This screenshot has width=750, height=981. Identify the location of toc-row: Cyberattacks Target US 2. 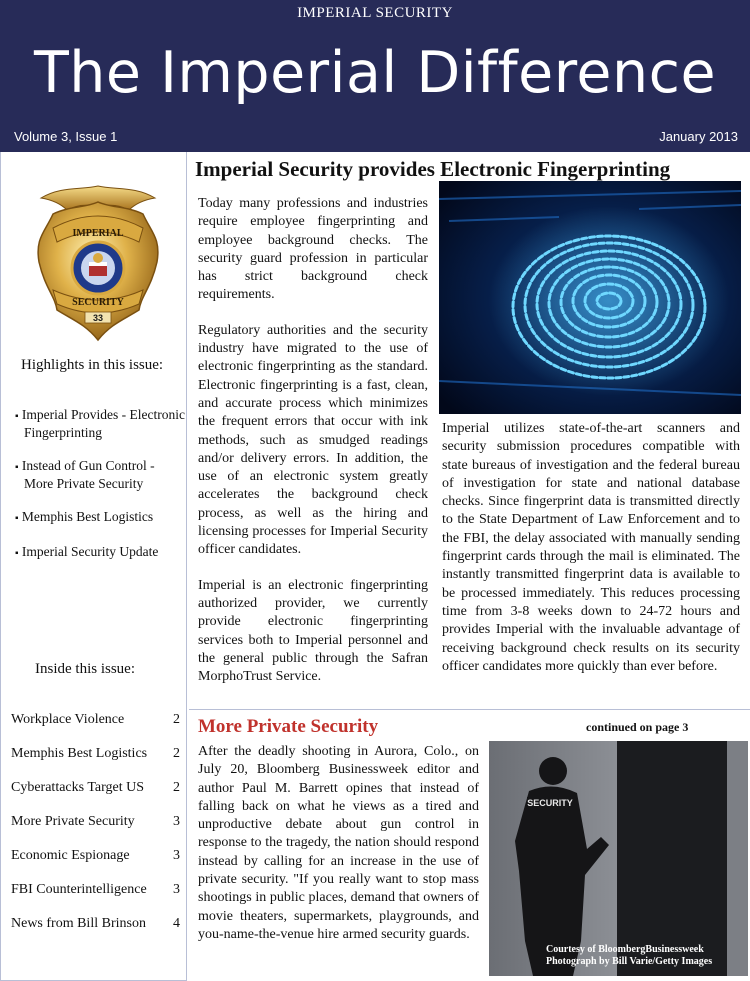
(97, 797).